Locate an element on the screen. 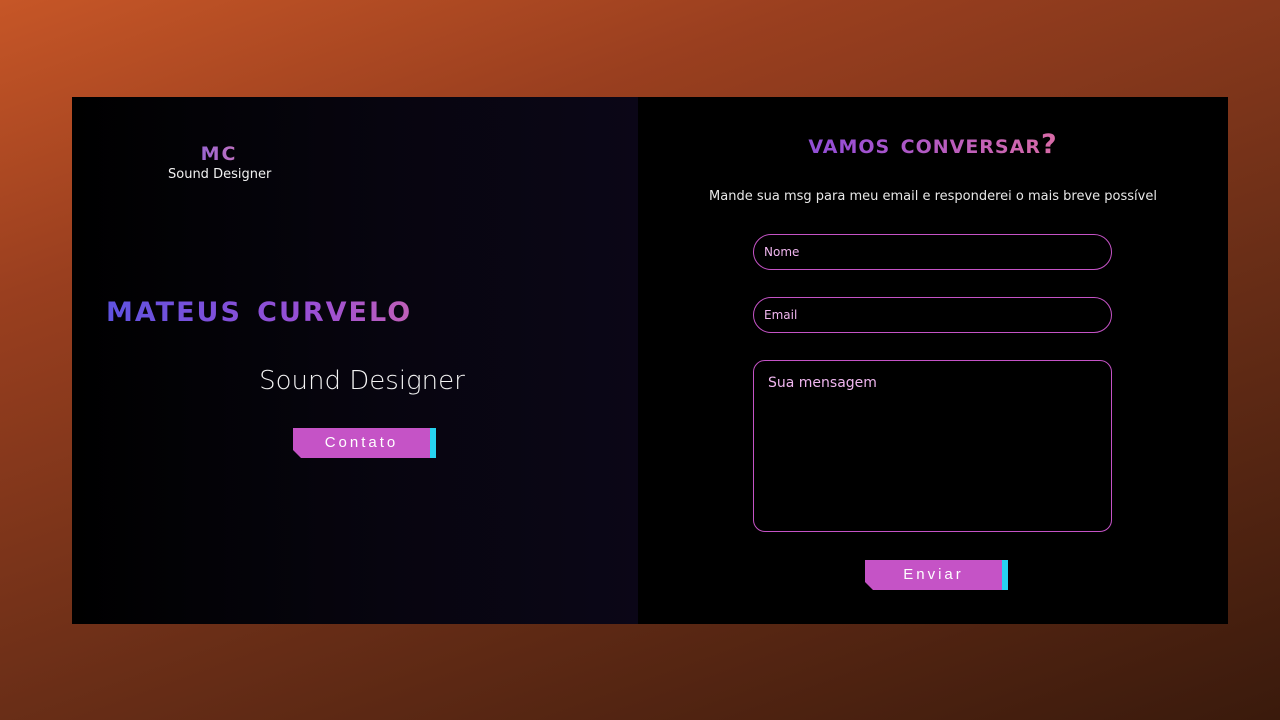 The height and width of the screenshot is (720, 1280). email-input is located at coordinates (932, 315).